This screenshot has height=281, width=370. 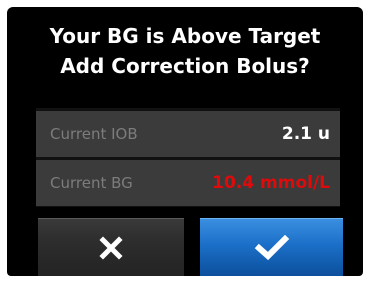 What do you see at coordinates (91, 183) in the screenshot?
I see `bg-label: Current BG` at bounding box center [91, 183].